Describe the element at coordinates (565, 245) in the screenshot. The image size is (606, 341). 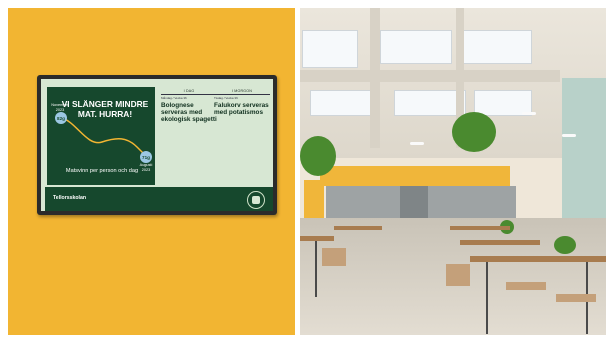
I see `table-plant` at that location.